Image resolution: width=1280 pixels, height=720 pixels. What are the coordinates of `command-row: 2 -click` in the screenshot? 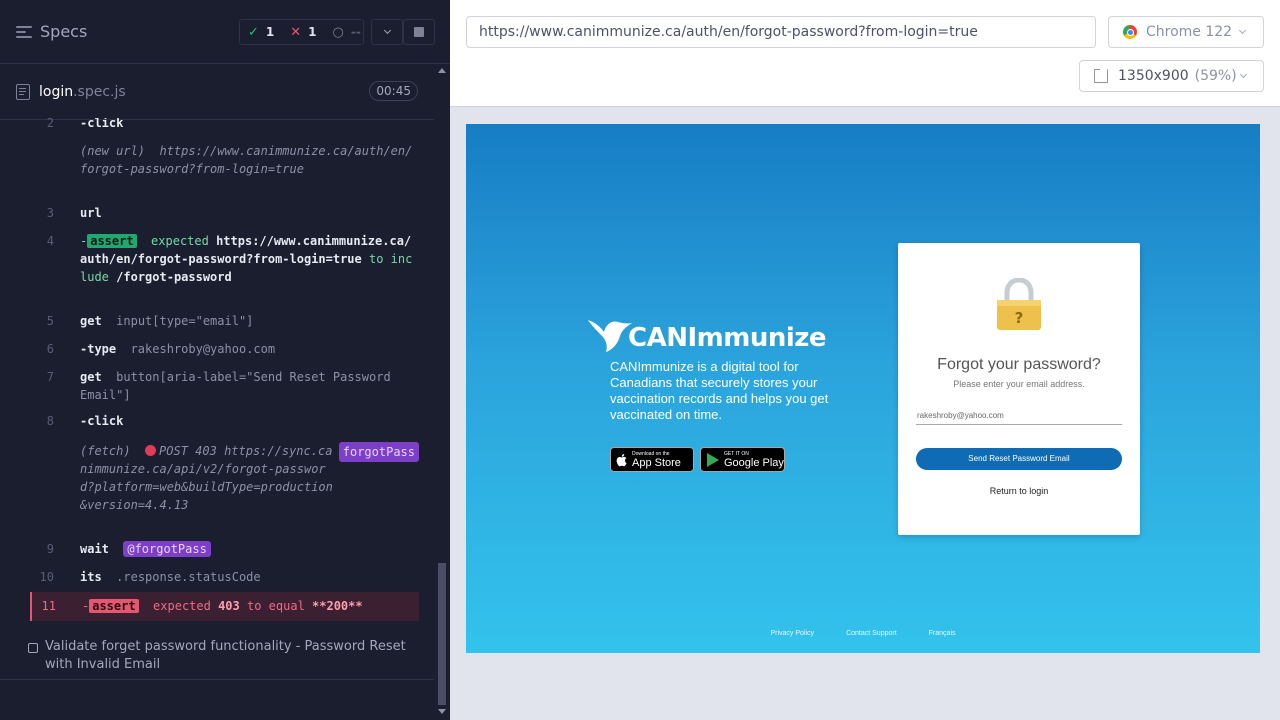 It's located at (224, 127).